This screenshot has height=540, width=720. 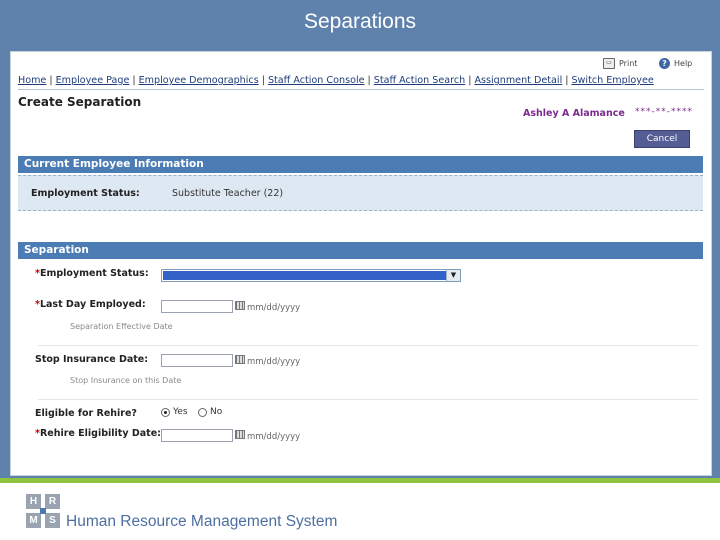 What do you see at coordinates (202, 521) in the screenshot?
I see `footer-system-name: Human Resource Management System` at bounding box center [202, 521].